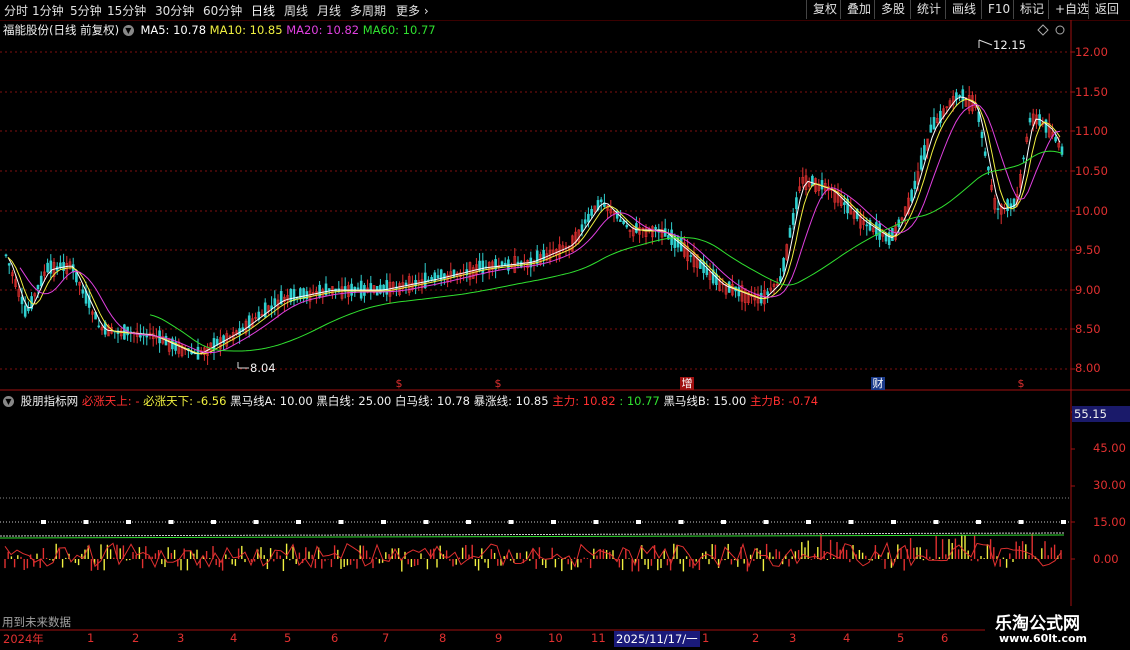 The width and height of the screenshot is (1130, 650). Describe the element at coordinates (1091, 52) in the screenshot. I see `price-tick: 12.00` at that location.